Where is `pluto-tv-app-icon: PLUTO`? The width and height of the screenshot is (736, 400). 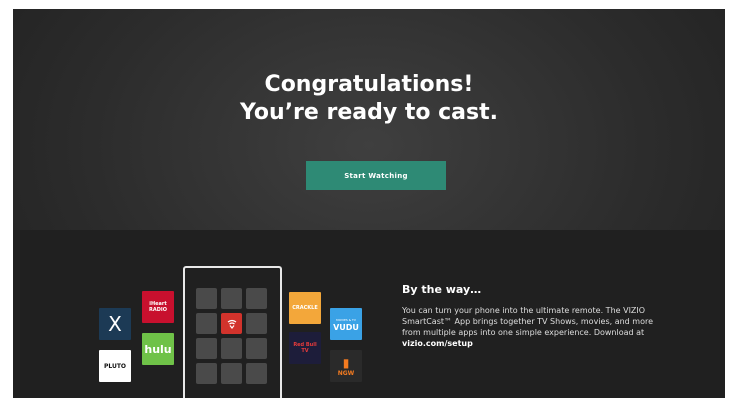
pluto-tv-app-icon: PLUTO is located at coordinates (115, 366).